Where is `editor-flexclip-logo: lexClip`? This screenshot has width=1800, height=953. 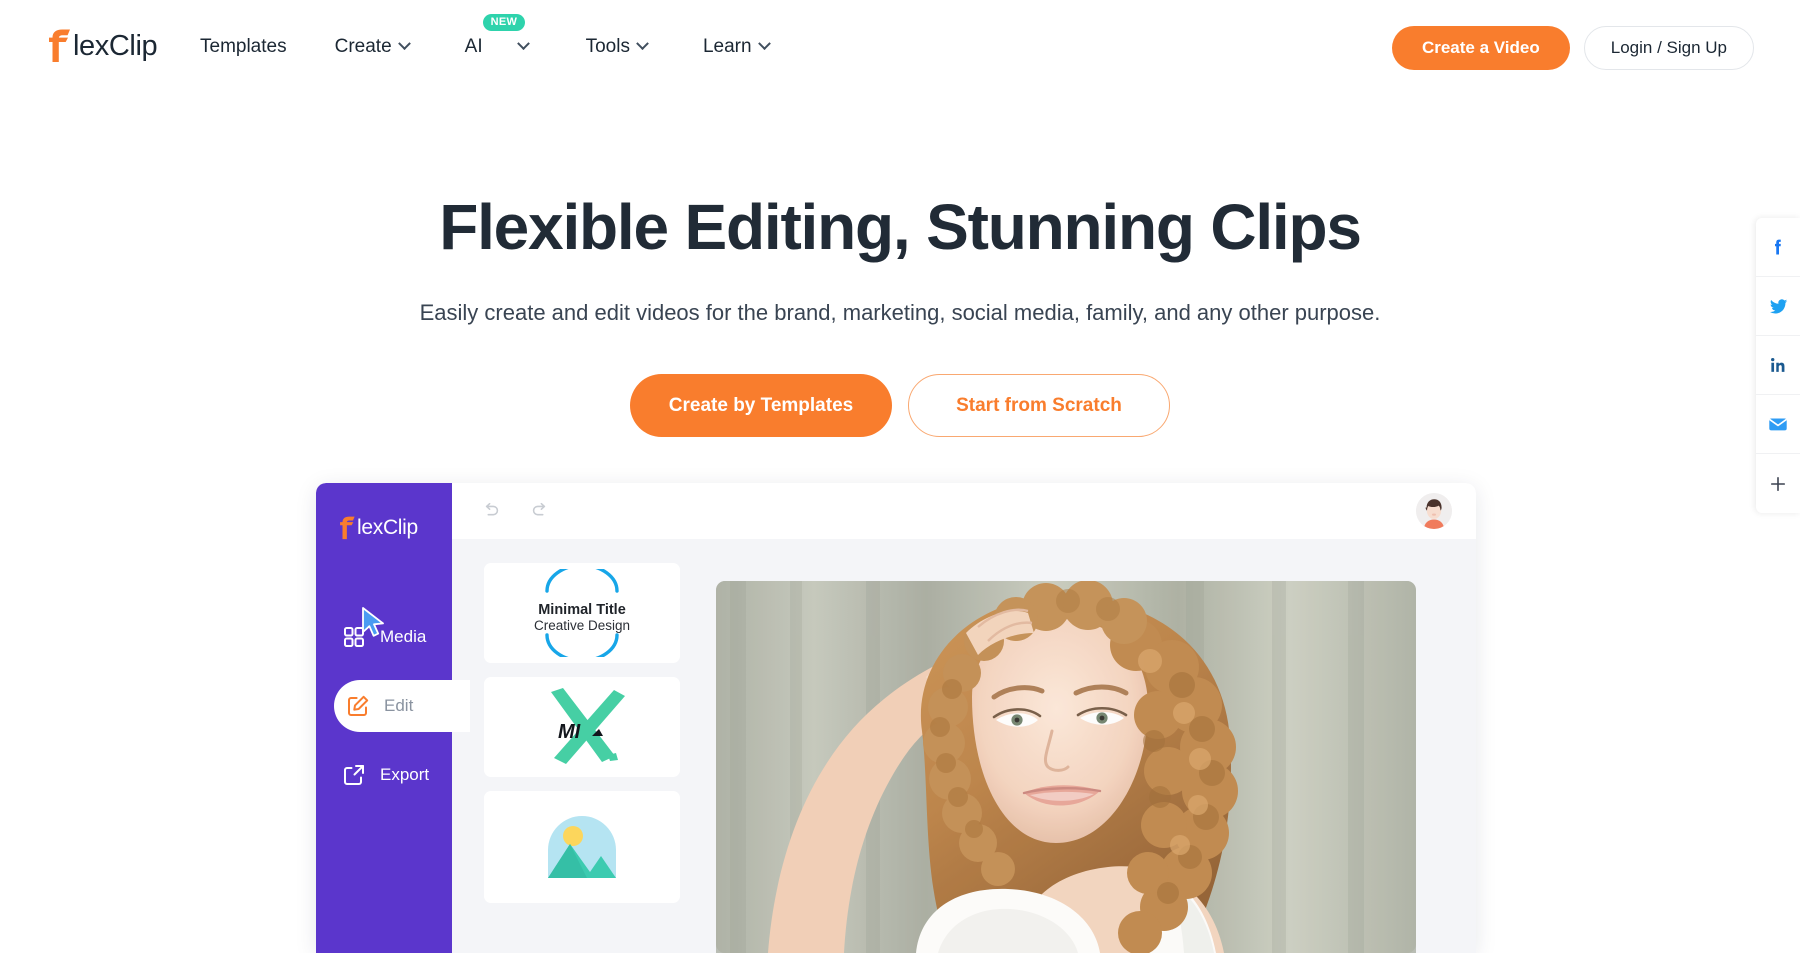
editor-flexclip-logo: lexClip is located at coordinates (378, 528).